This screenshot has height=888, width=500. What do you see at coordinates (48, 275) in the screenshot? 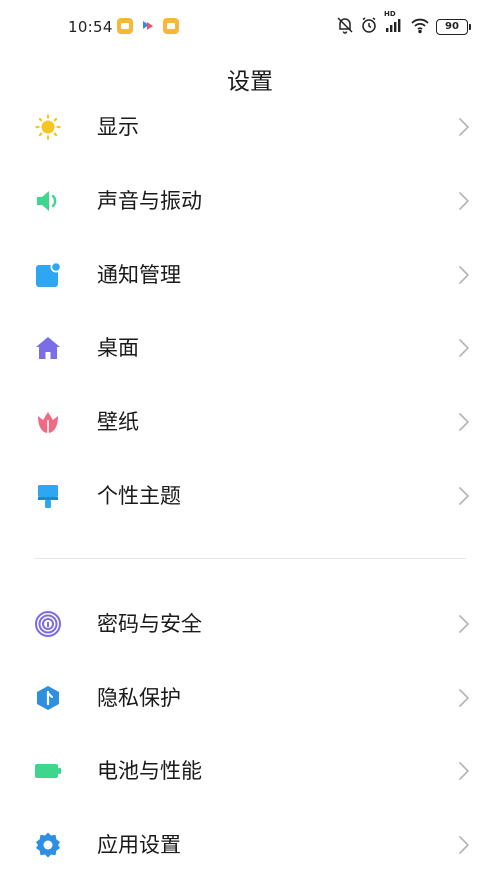
I see `notification-icon` at bounding box center [48, 275].